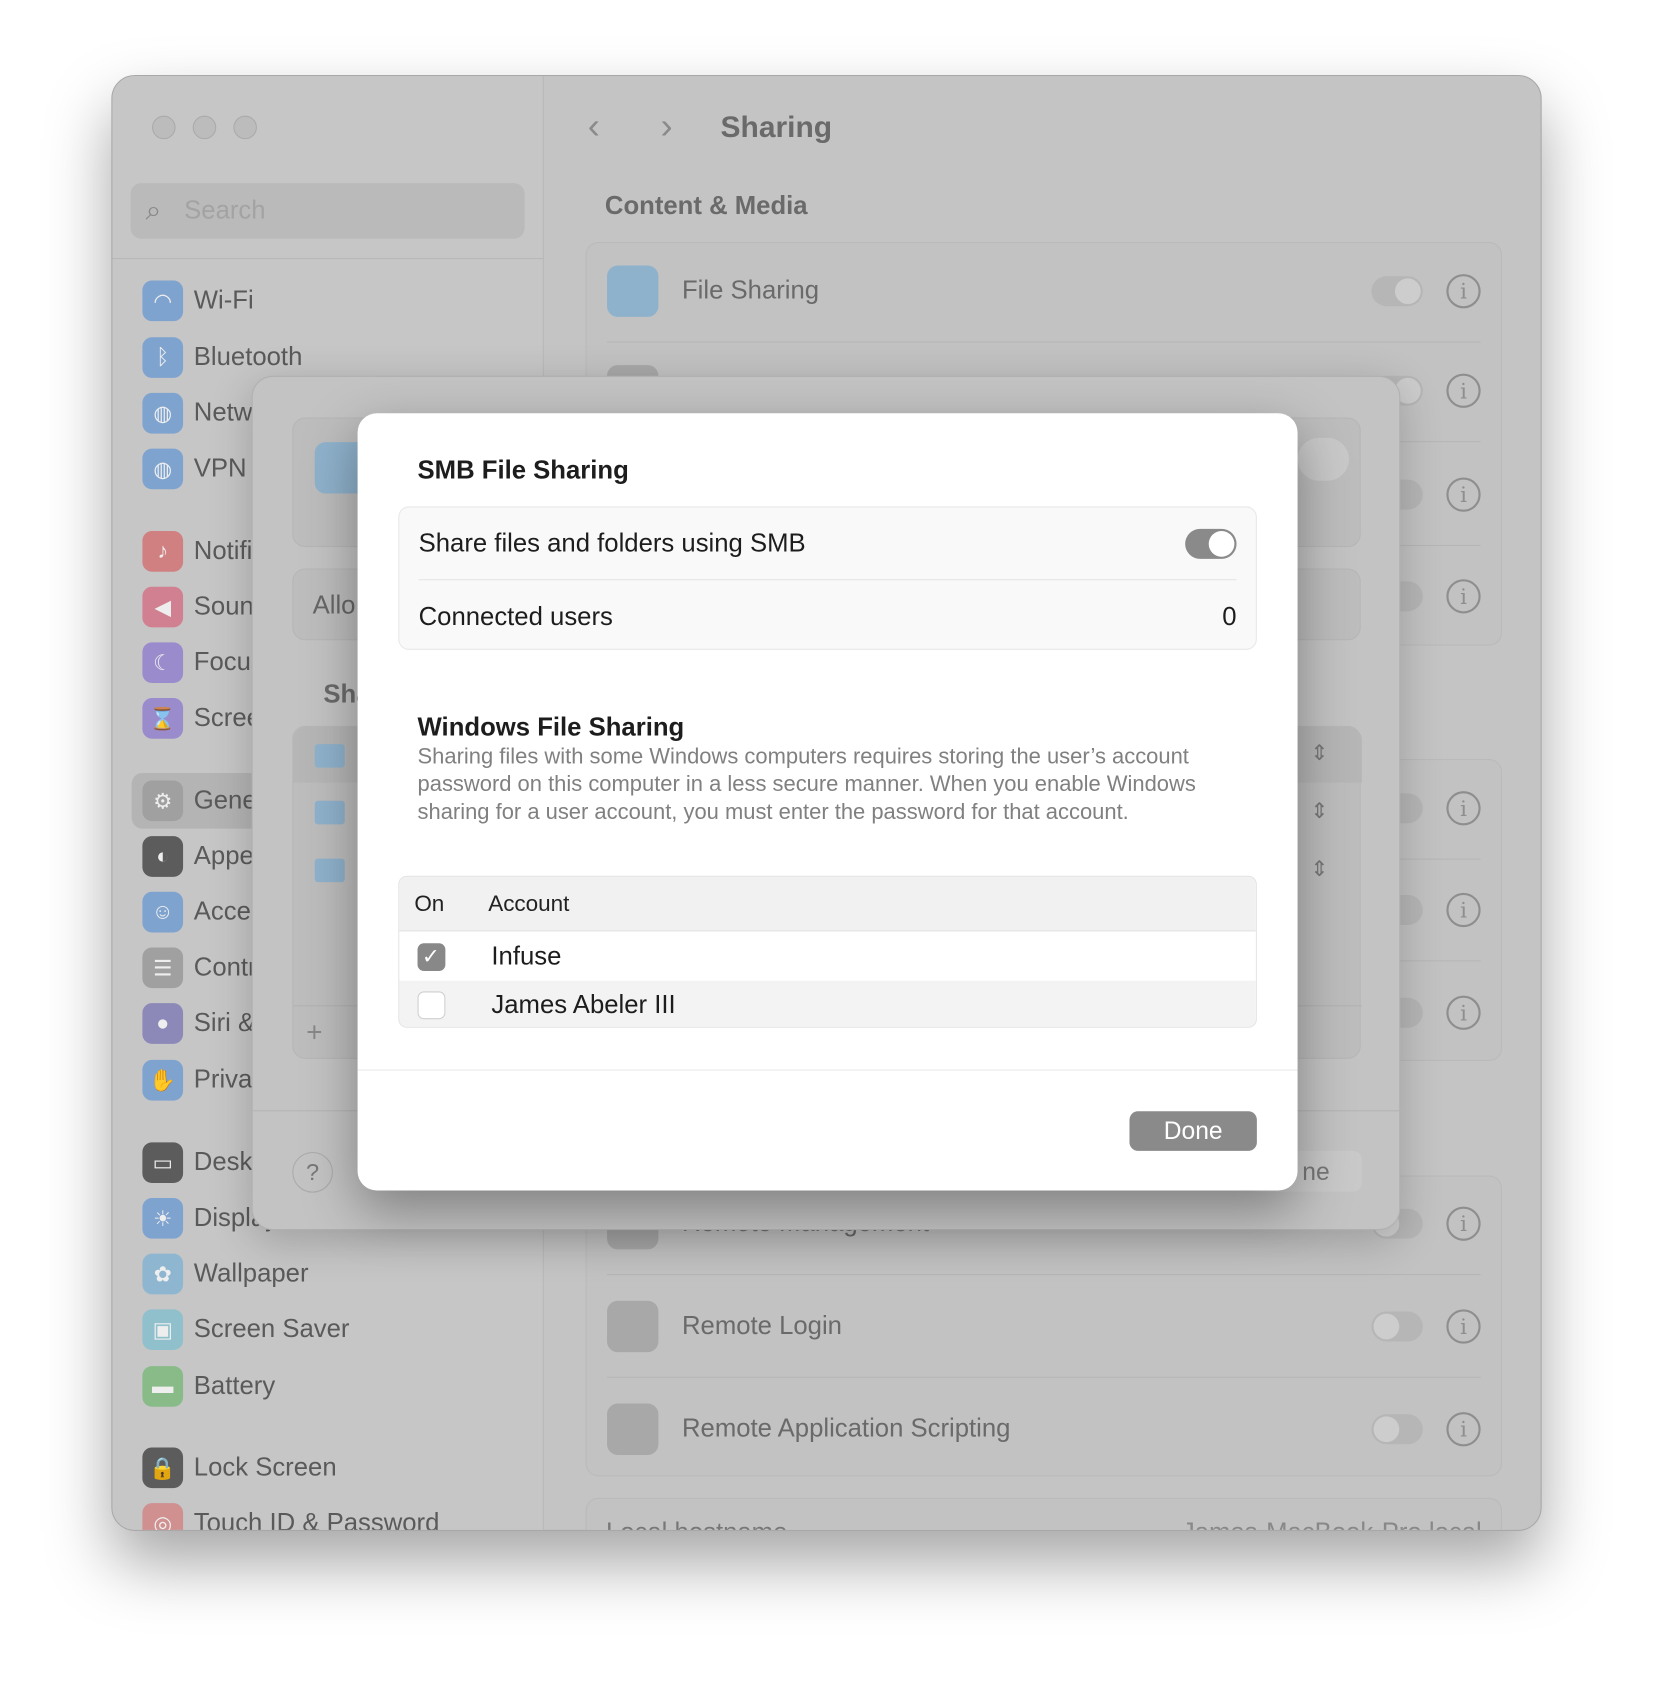  Describe the element at coordinates (163, 469) in the screenshot. I see `vpn-globe-icon: ◍` at that location.